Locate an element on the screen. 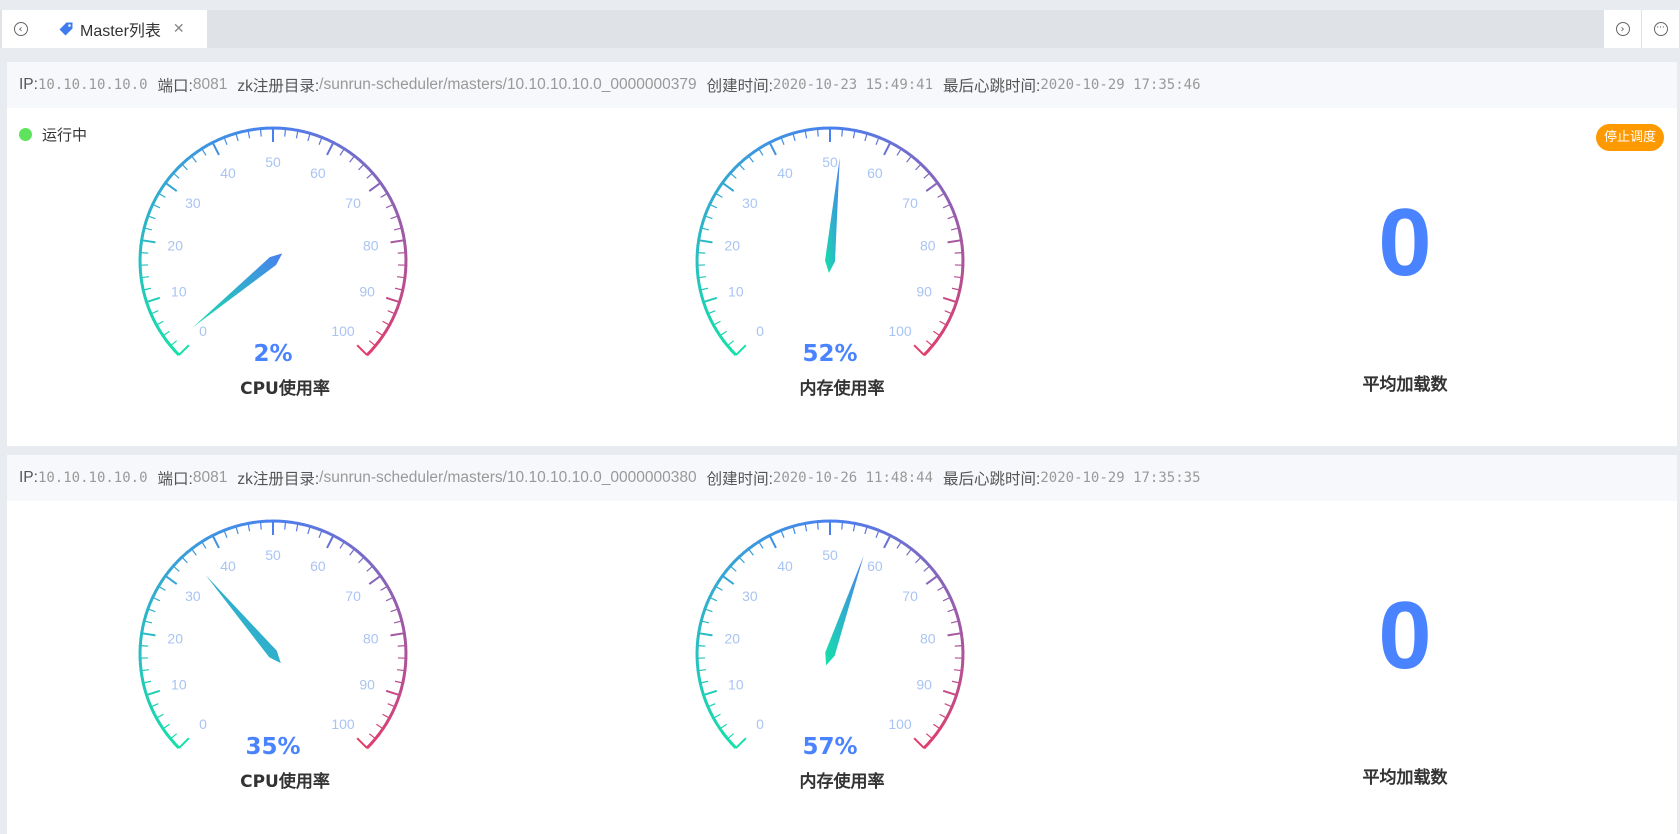 The image size is (1680, 834). cpu-gauge: 0 10 20 30 40 50 60 70 80 90 100 2% is located at coordinates (285, 258).